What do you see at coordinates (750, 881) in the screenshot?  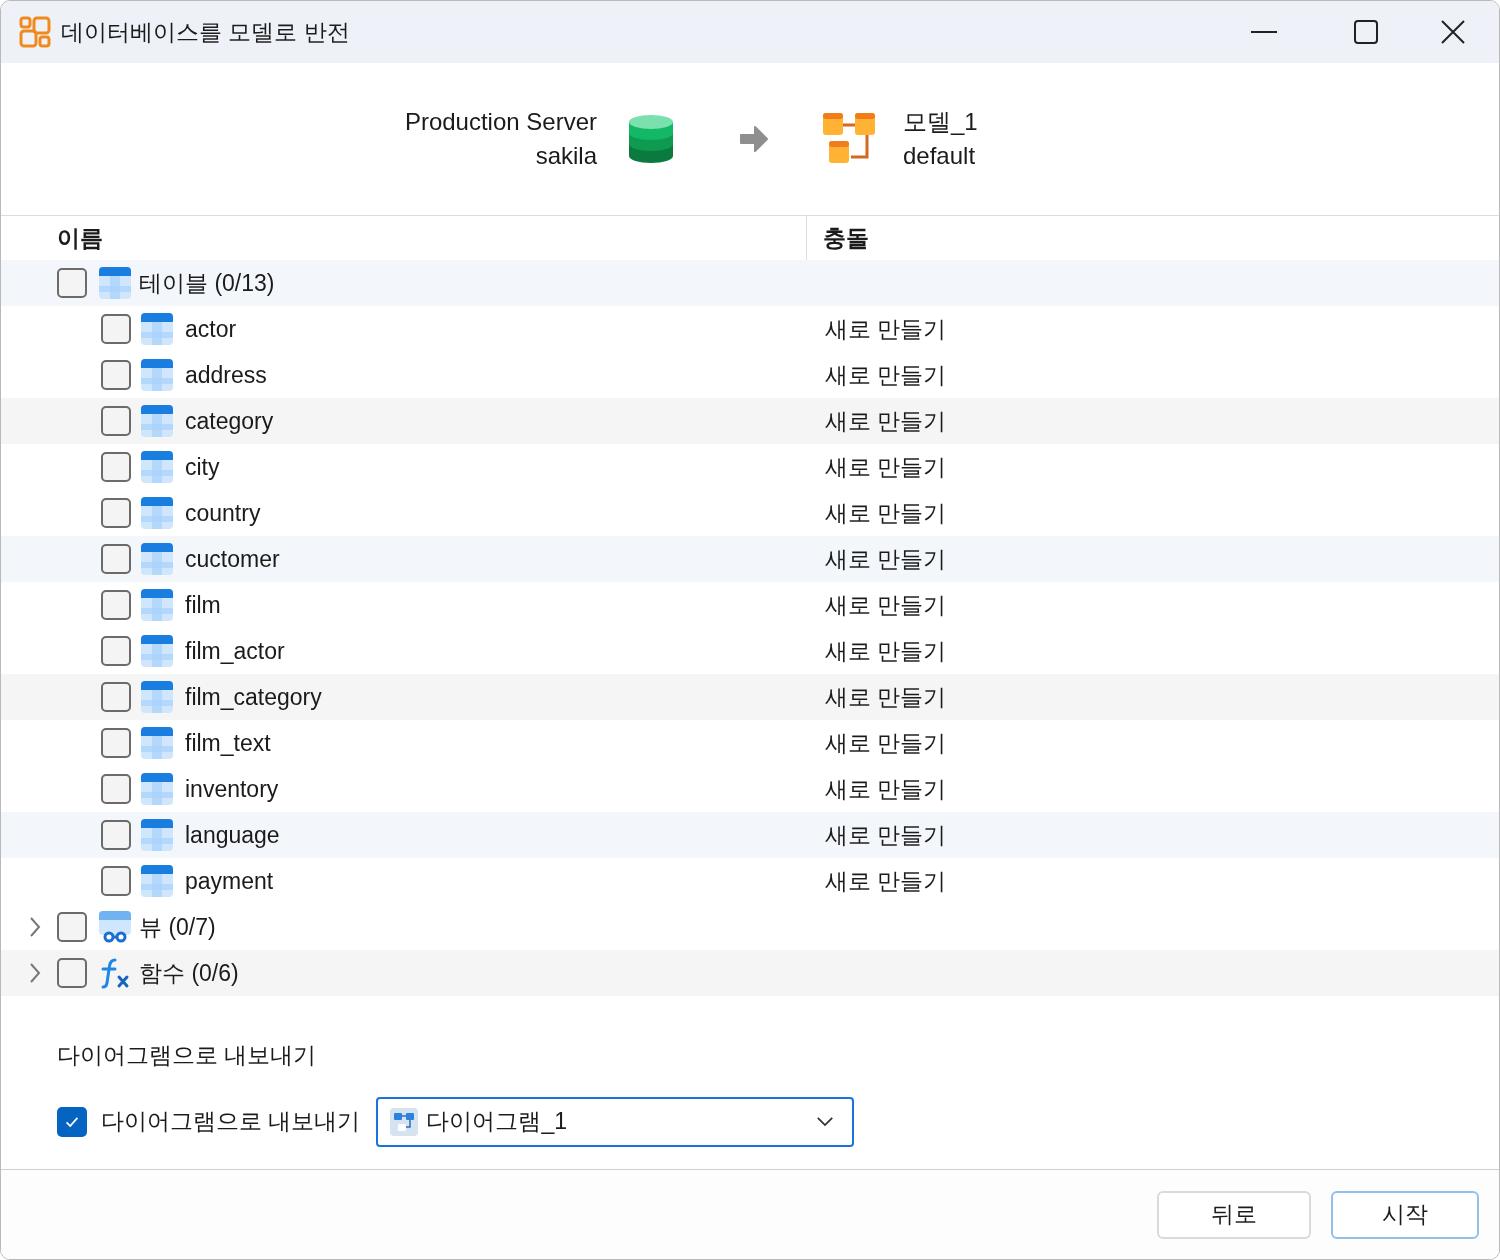 I see `tree-row: payment 새로 만들기` at bounding box center [750, 881].